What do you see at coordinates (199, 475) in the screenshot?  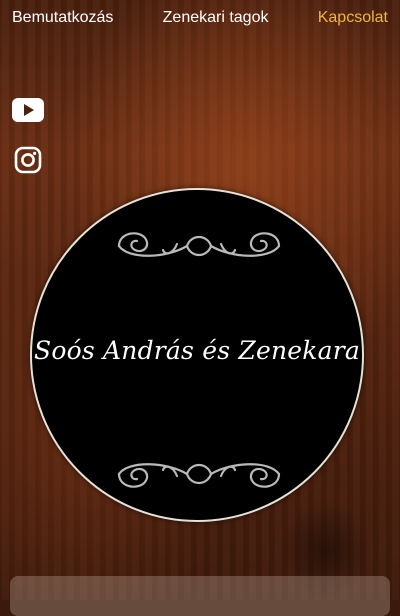 I see `ornament-bottom-icon` at bounding box center [199, 475].